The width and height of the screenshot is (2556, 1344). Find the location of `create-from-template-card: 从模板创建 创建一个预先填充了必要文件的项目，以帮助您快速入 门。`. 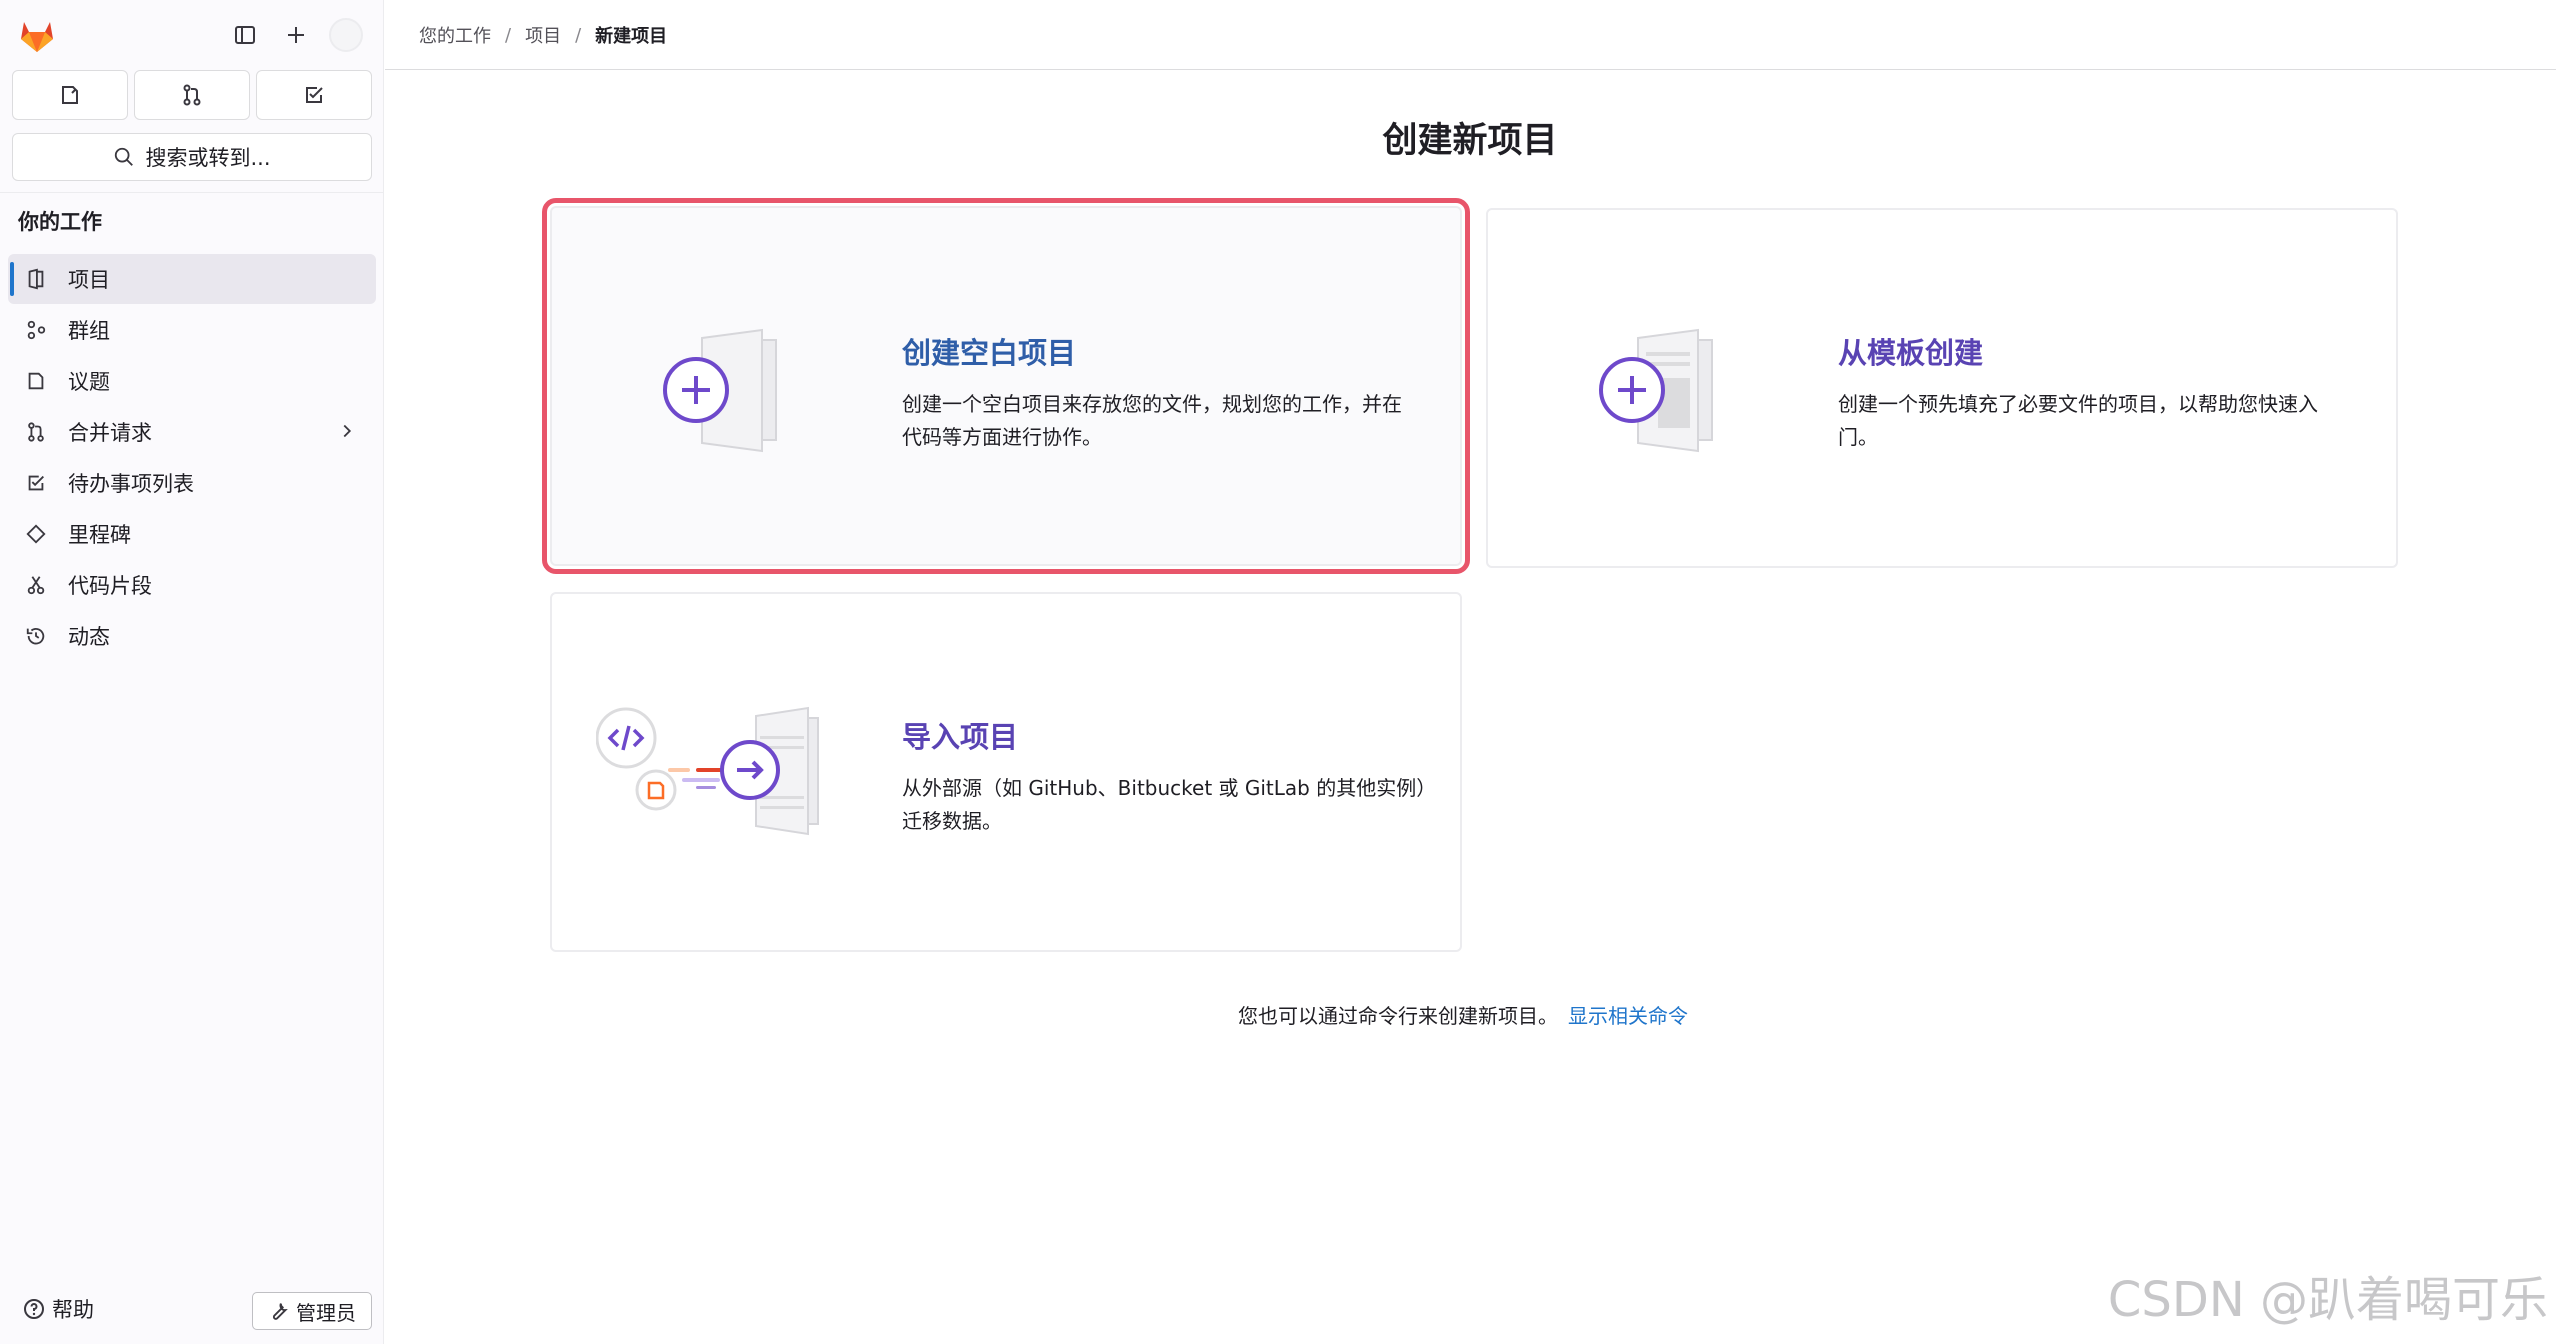

create-from-template-card: 从模板创建 创建一个预先填充了必要文件的项目，以帮助您快速入 门。 is located at coordinates (1942, 388).